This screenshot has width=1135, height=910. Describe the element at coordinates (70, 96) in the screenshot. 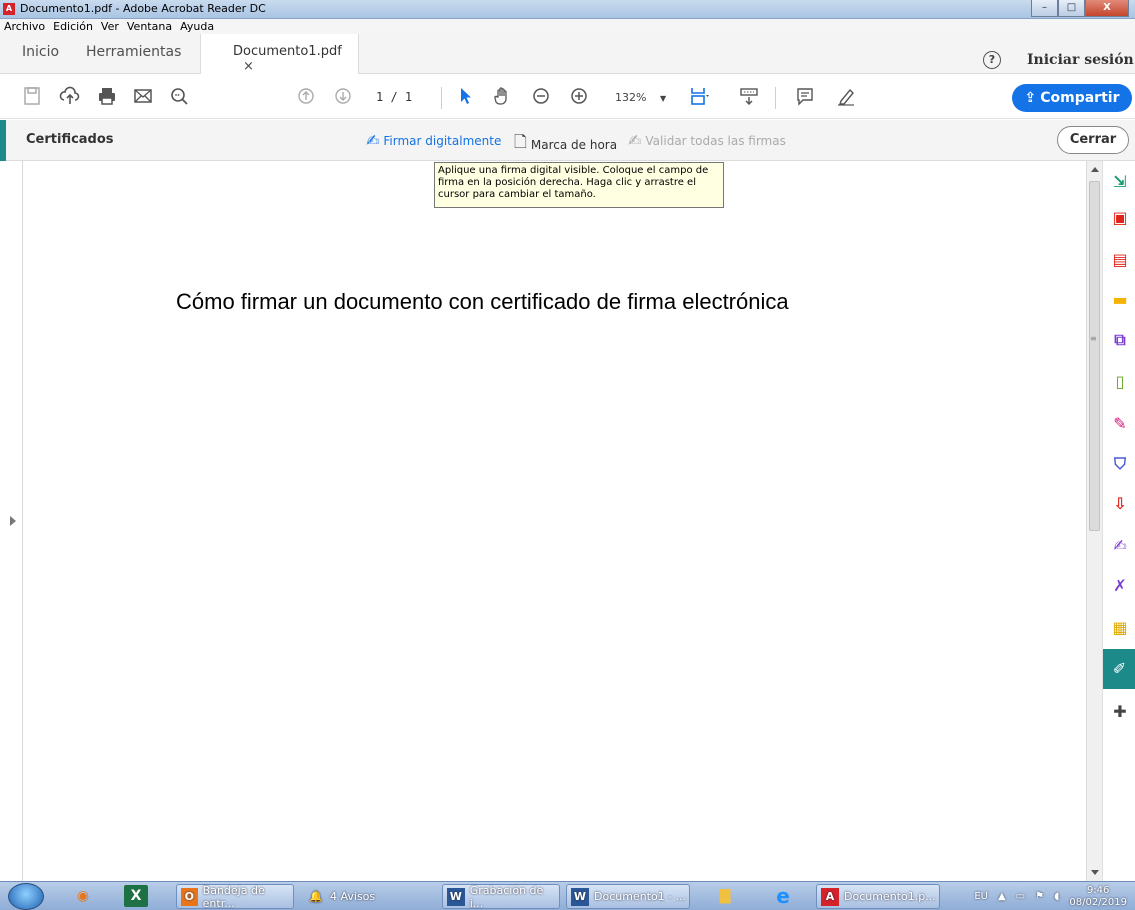

I see `cloud-upload-icon` at that location.